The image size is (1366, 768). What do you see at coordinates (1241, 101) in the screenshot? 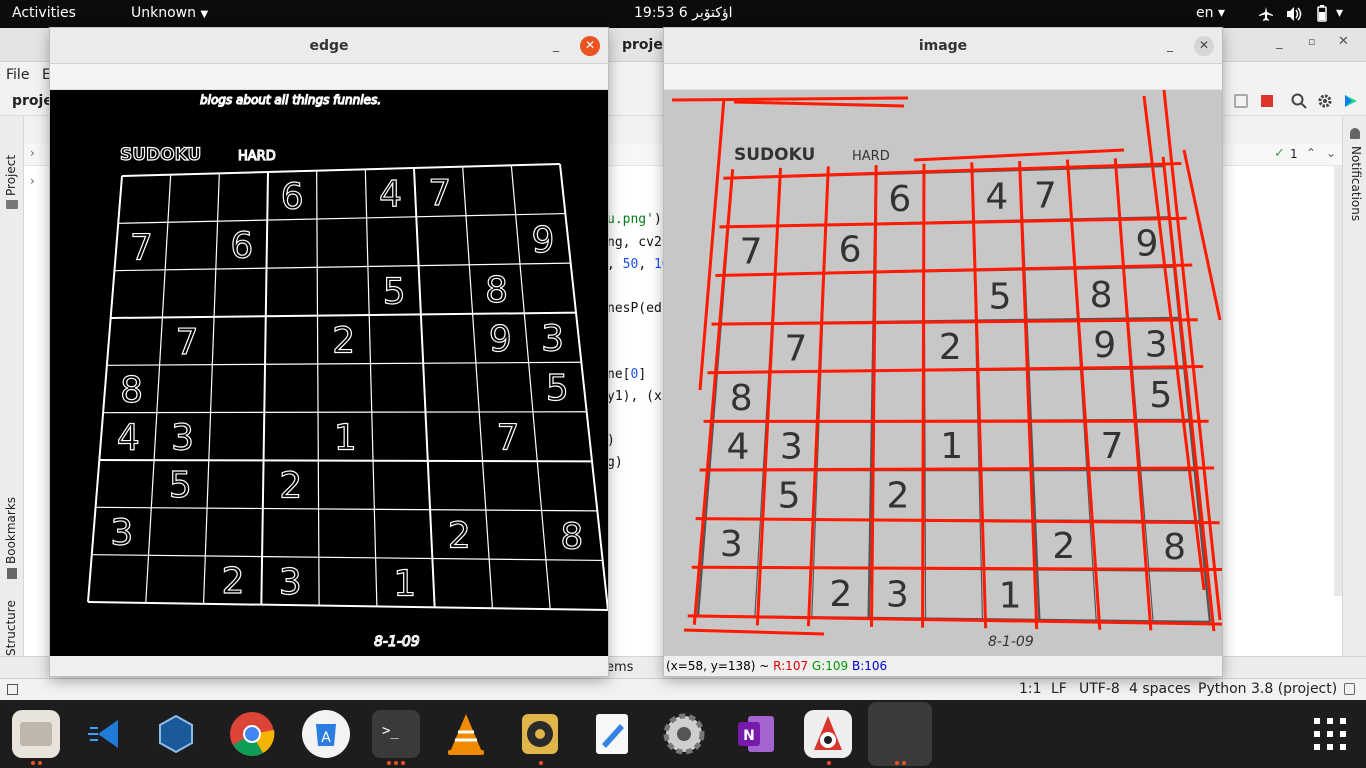
I see `run-config-icon` at bounding box center [1241, 101].